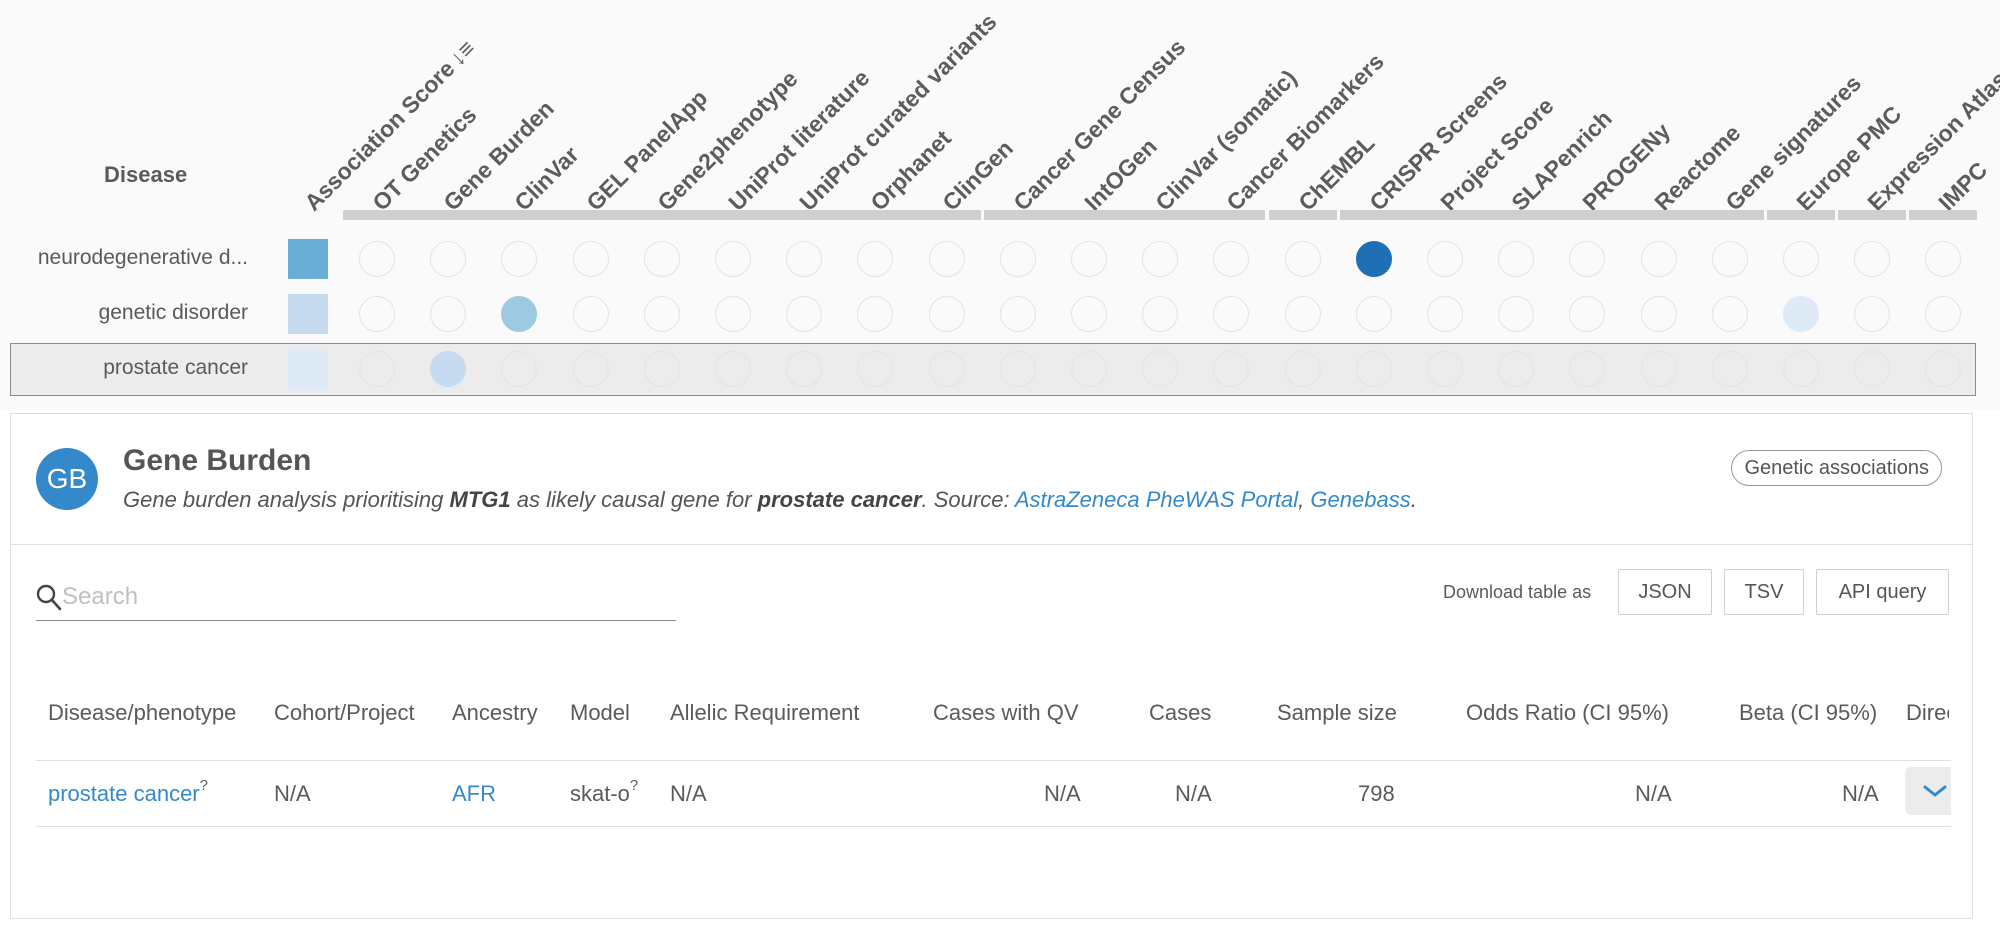  Describe the element at coordinates (600, 713) in the screenshot. I see `col-header-model: Model` at that location.